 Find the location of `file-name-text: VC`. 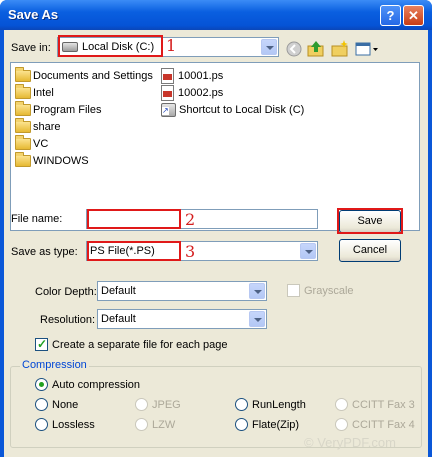

file-name-text: VC is located at coordinates (41, 144).